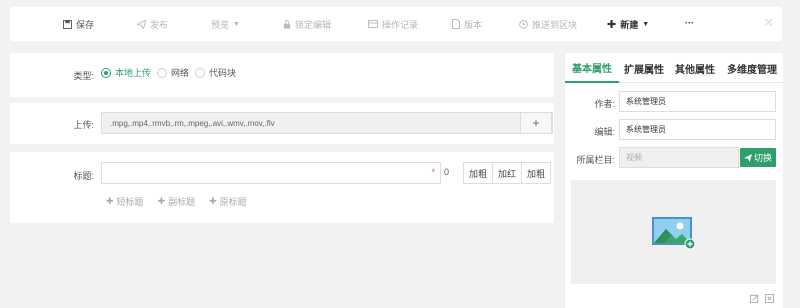 Image resolution: width=800 pixels, height=308 pixels. I want to click on tab-basic: 基本属性, so click(592, 68).